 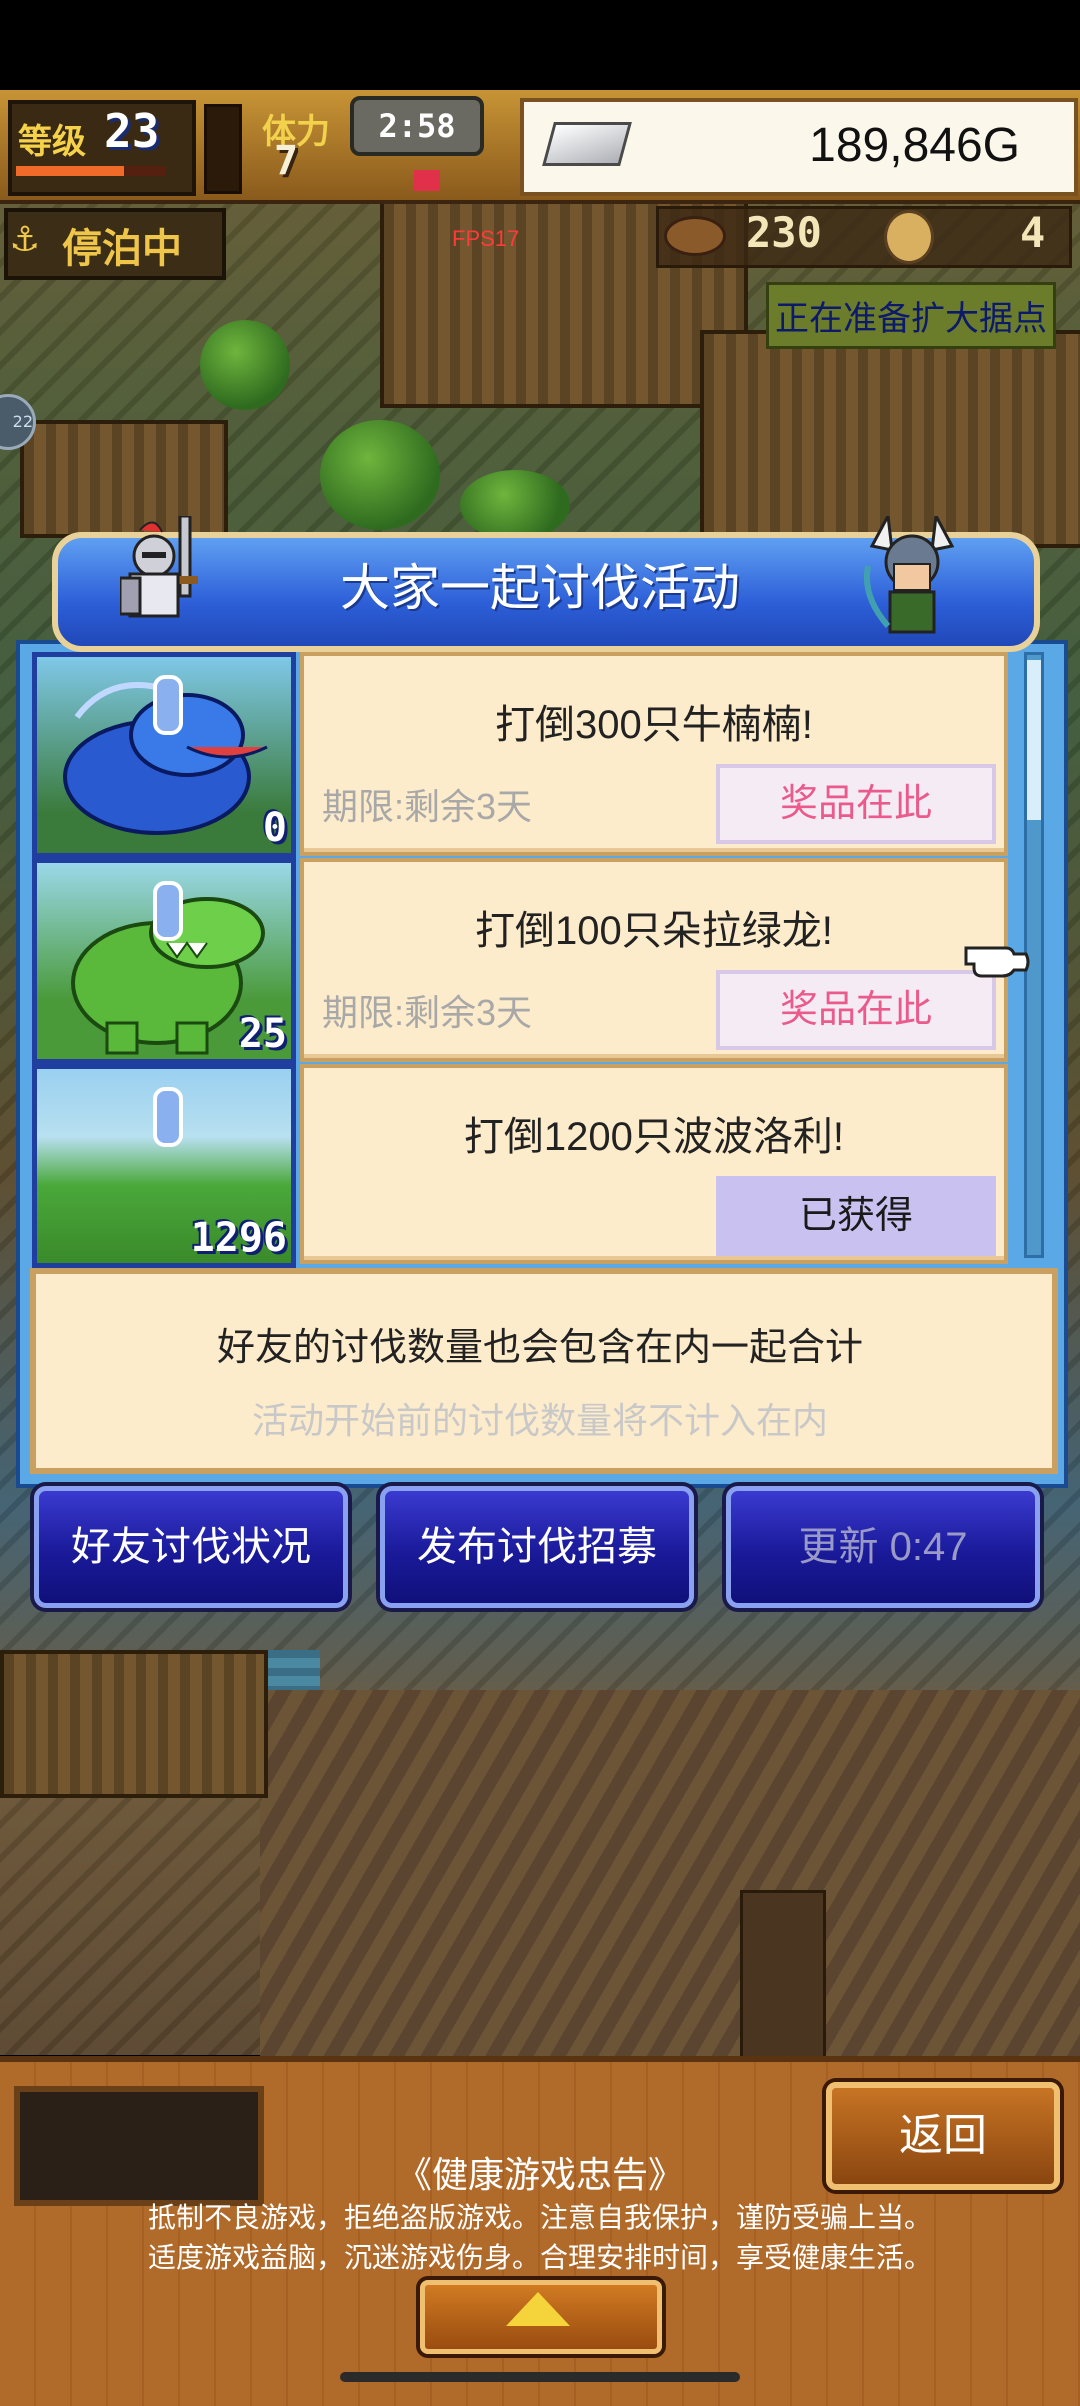 I want to click on scrollbar-thumb, so click(x=1034, y=740).